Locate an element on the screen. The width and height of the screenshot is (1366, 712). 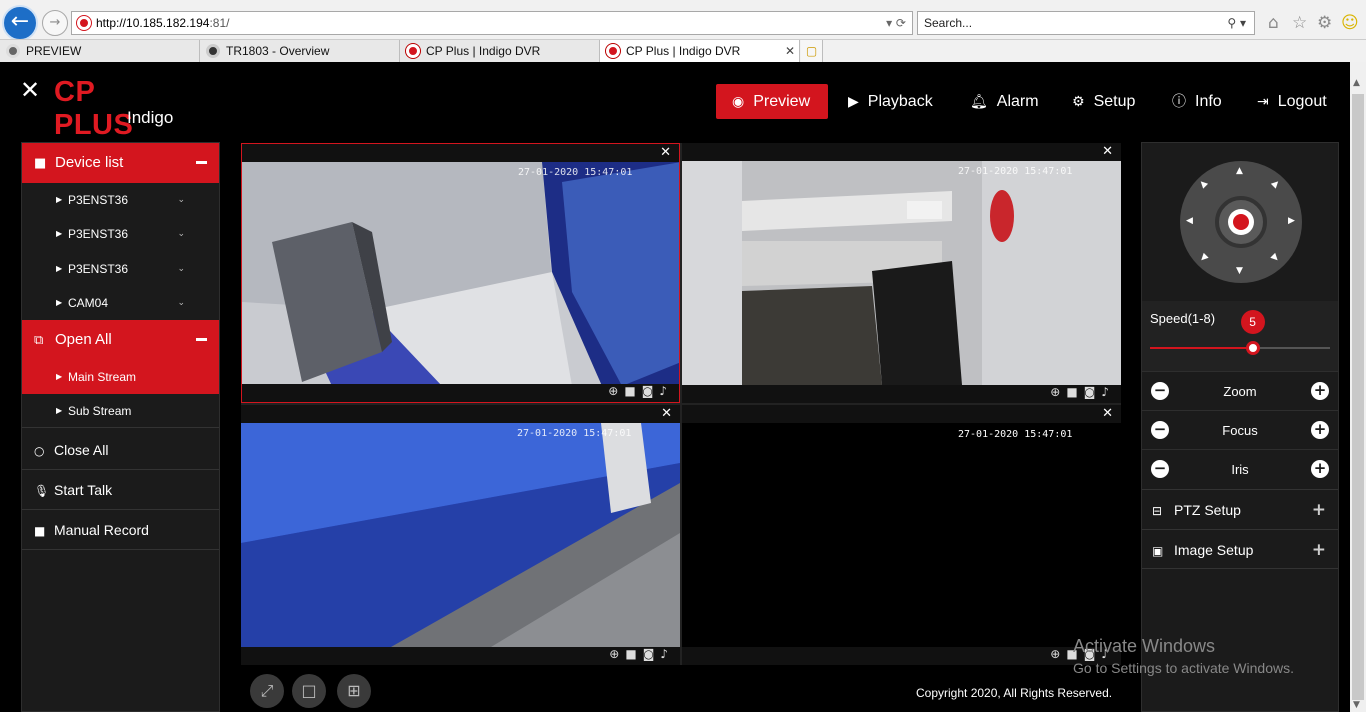
nav-preview: ◉ Preview is located at coordinates (772, 101).